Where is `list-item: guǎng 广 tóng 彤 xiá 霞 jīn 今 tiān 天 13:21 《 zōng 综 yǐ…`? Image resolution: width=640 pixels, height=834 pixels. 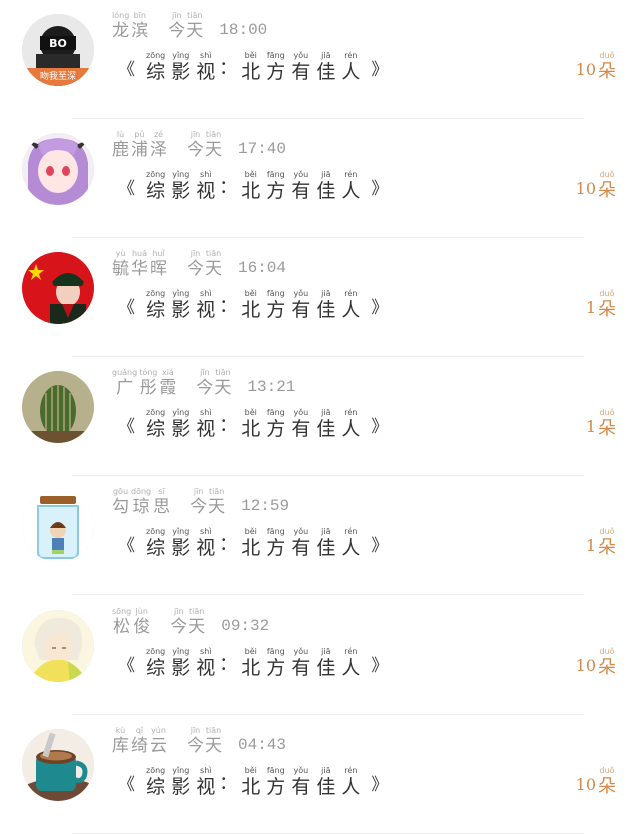
list-item: guǎng 广 tóng 彤 xiá 霞 jīn 今 tiān 天 13:21 《 zōng 综 yǐ… is located at coordinates (320, 416).